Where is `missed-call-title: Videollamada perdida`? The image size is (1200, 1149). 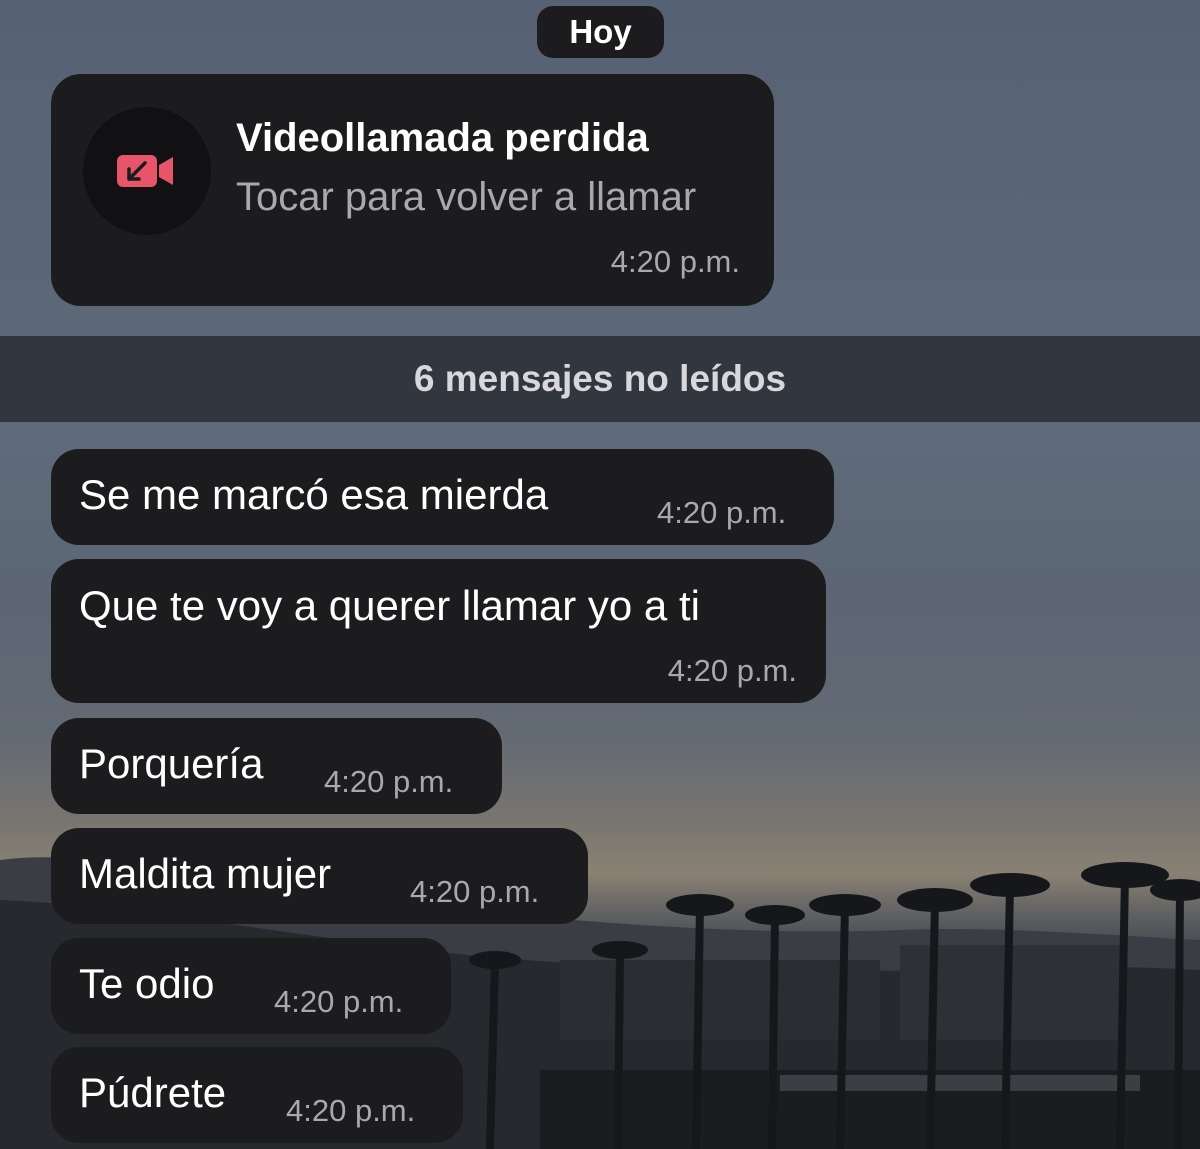 missed-call-title: Videollamada perdida is located at coordinates (442, 138).